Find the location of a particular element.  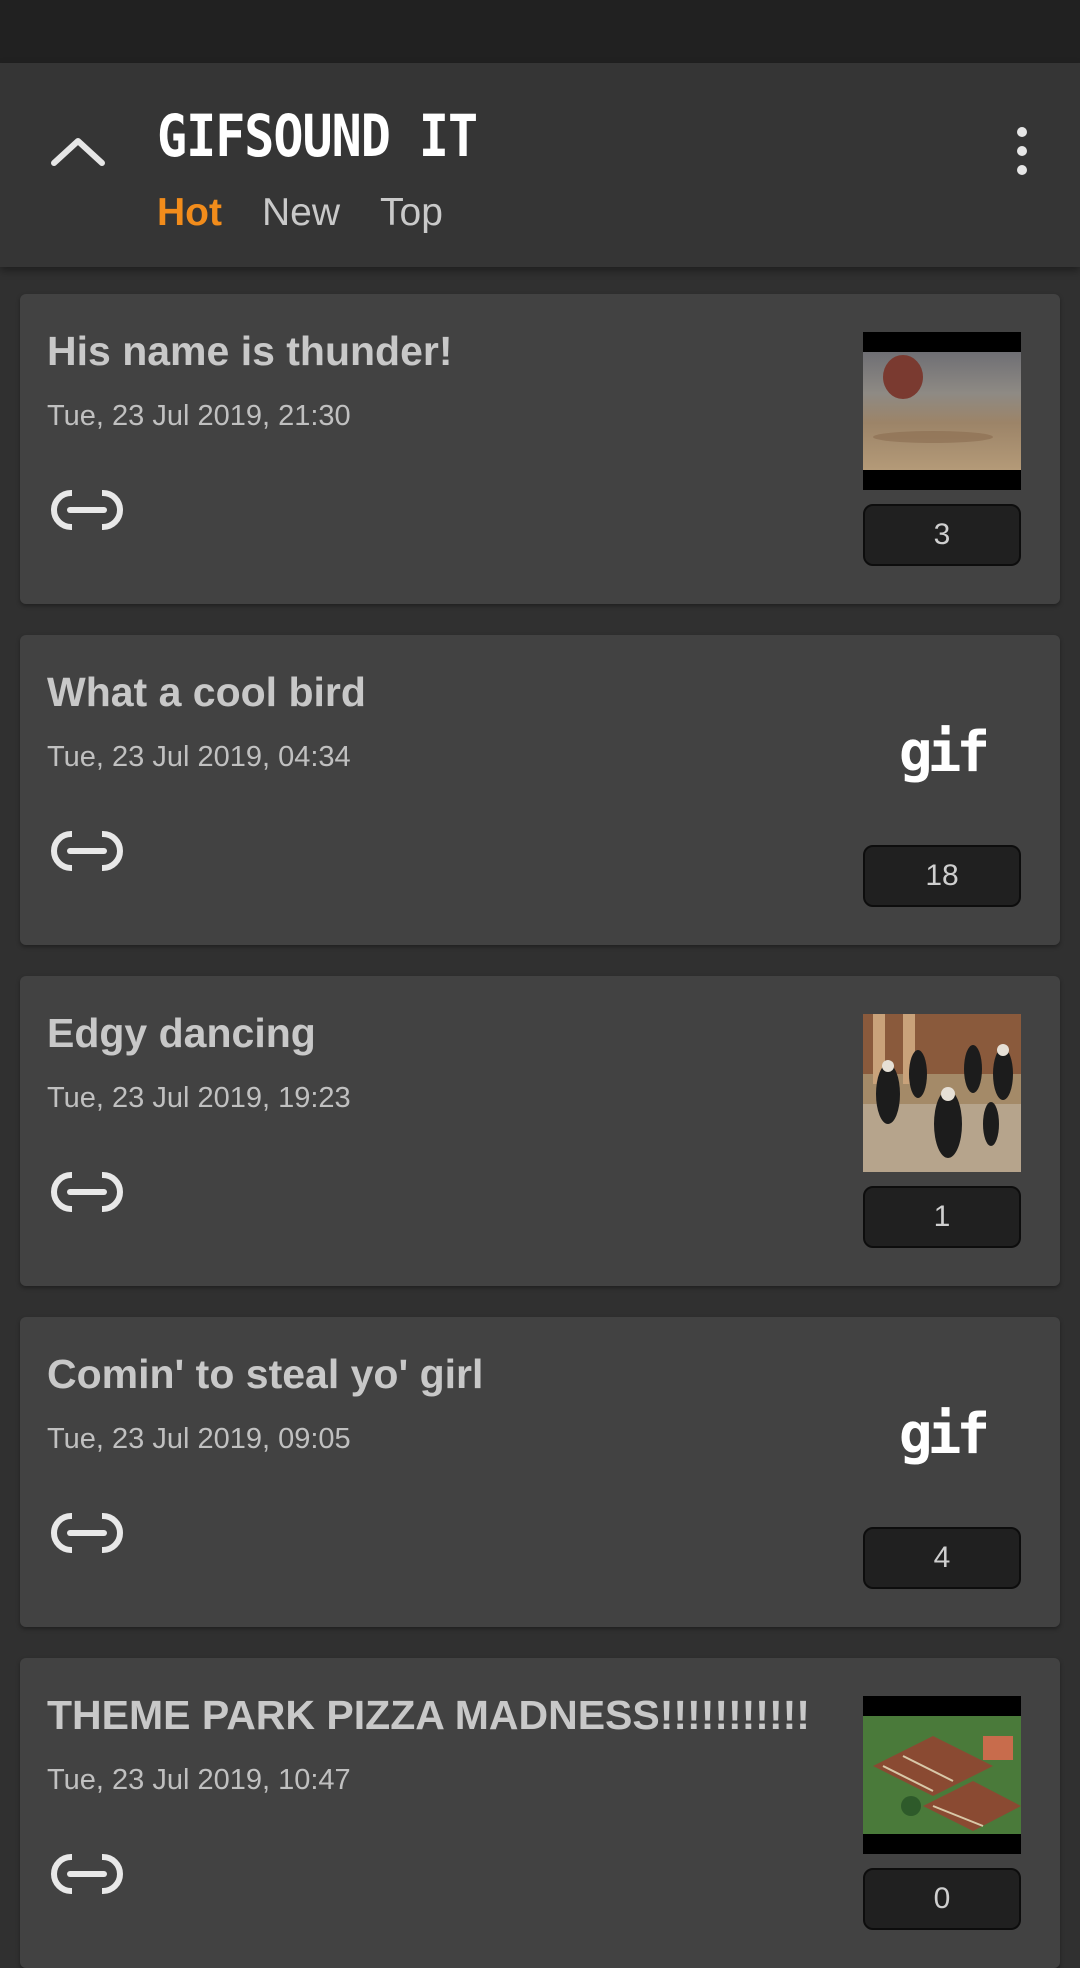

score-badge: 18 is located at coordinates (942, 876).